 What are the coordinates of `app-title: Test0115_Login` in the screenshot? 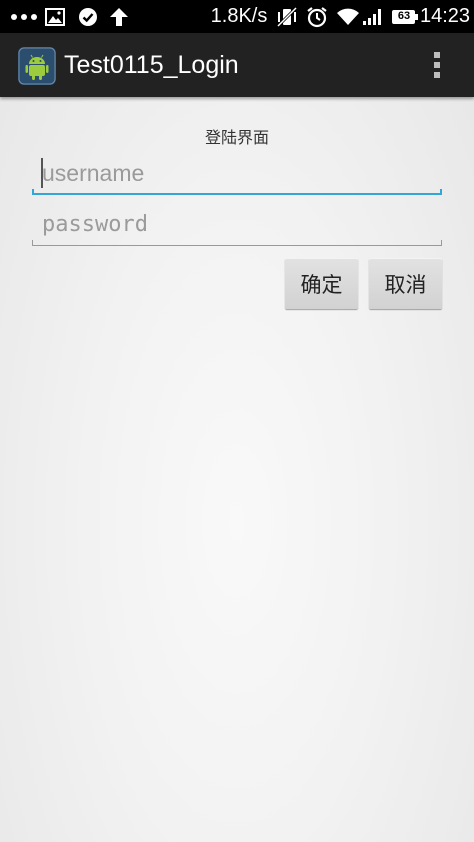 It's located at (151, 65).